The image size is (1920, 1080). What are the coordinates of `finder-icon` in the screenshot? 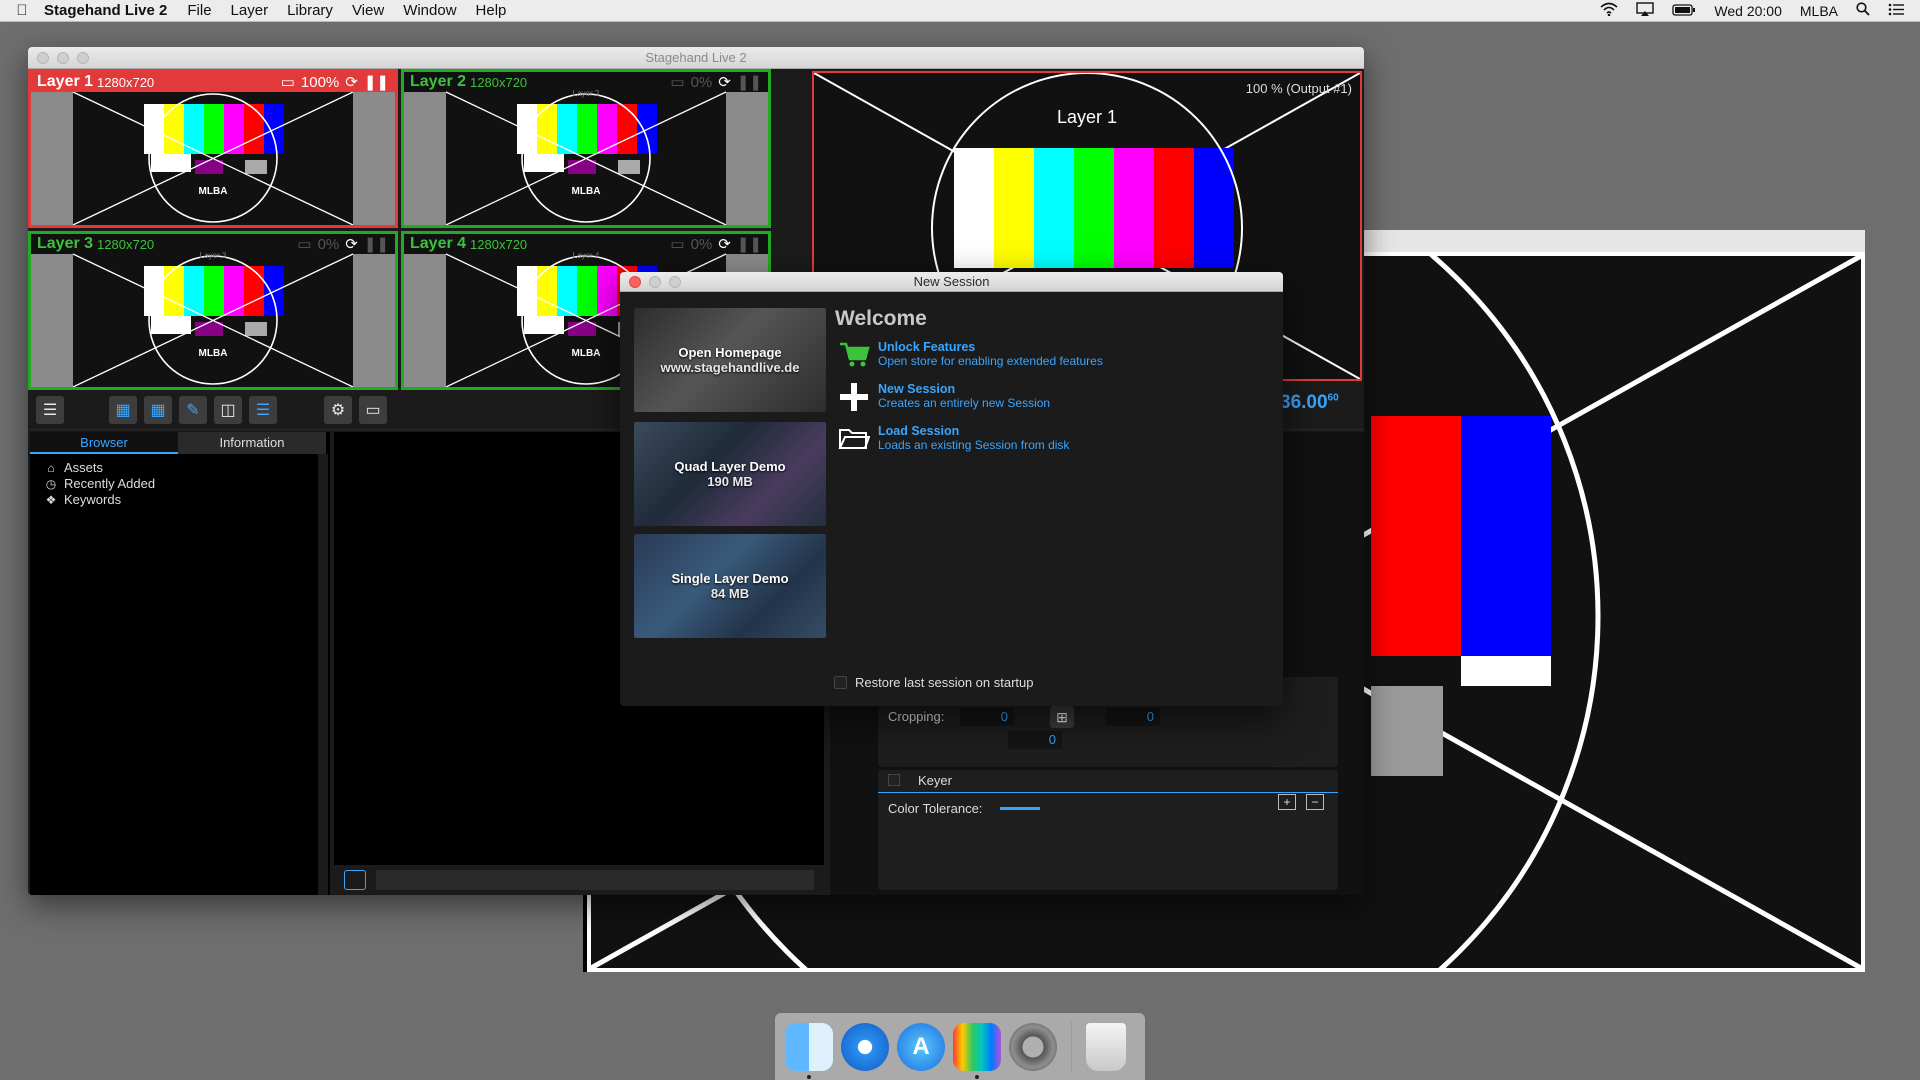 It's located at (809, 1050).